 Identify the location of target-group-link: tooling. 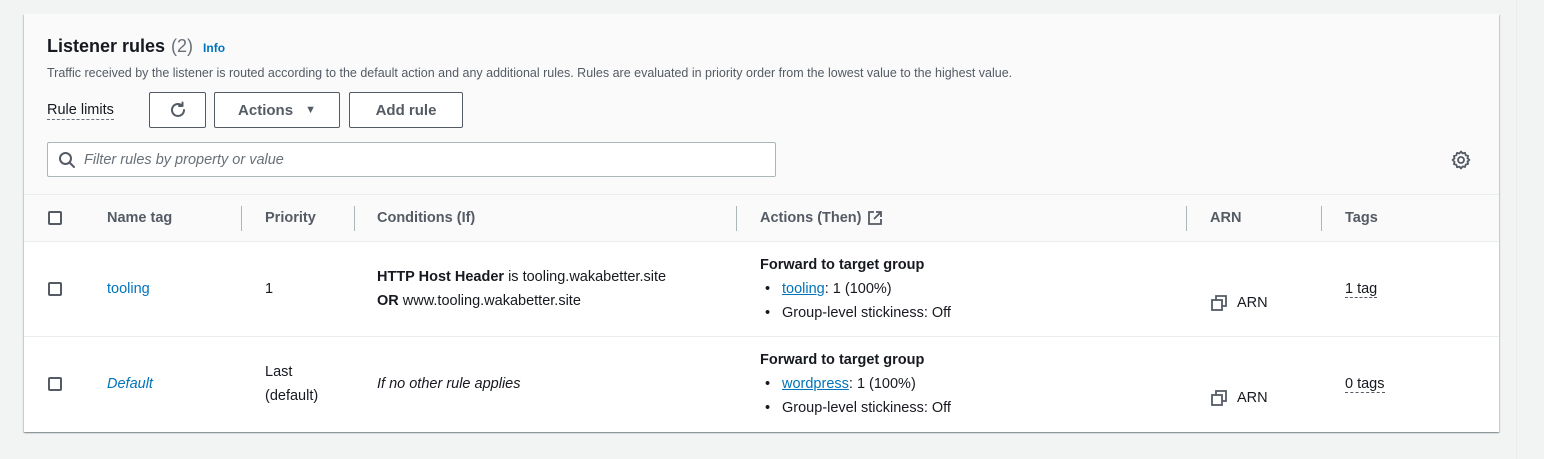
(803, 289).